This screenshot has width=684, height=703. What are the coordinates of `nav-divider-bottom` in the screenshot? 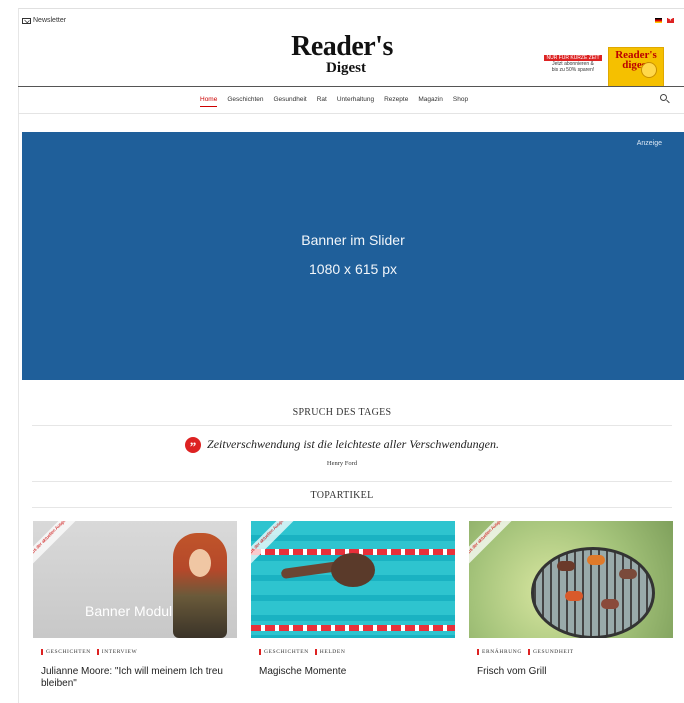 It's located at (351, 113).